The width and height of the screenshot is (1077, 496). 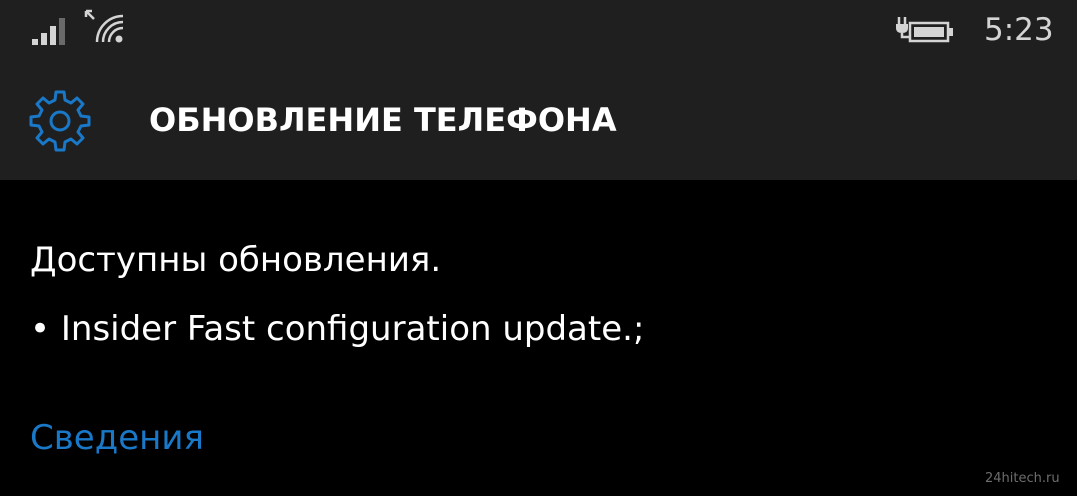 What do you see at coordinates (236, 260) in the screenshot?
I see `update-status-text: Доступны обновления.` at bounding box center [236, 260].